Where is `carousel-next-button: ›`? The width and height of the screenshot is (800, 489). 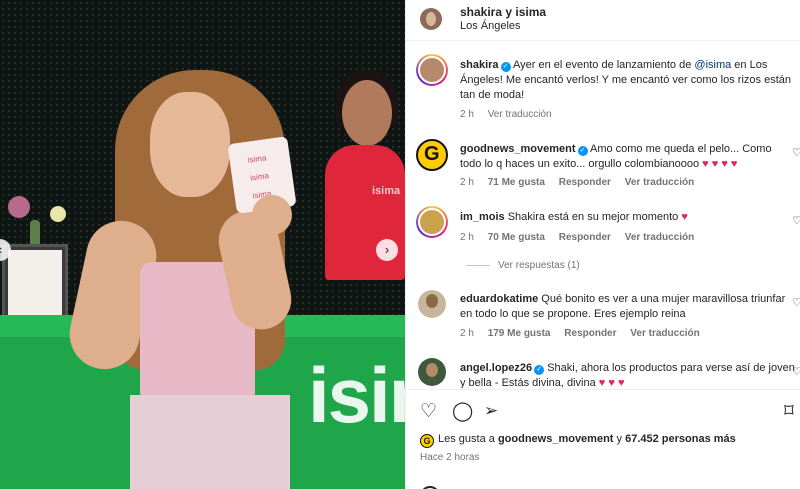 carousel-next-button: › is located at coordinates (387, 250).